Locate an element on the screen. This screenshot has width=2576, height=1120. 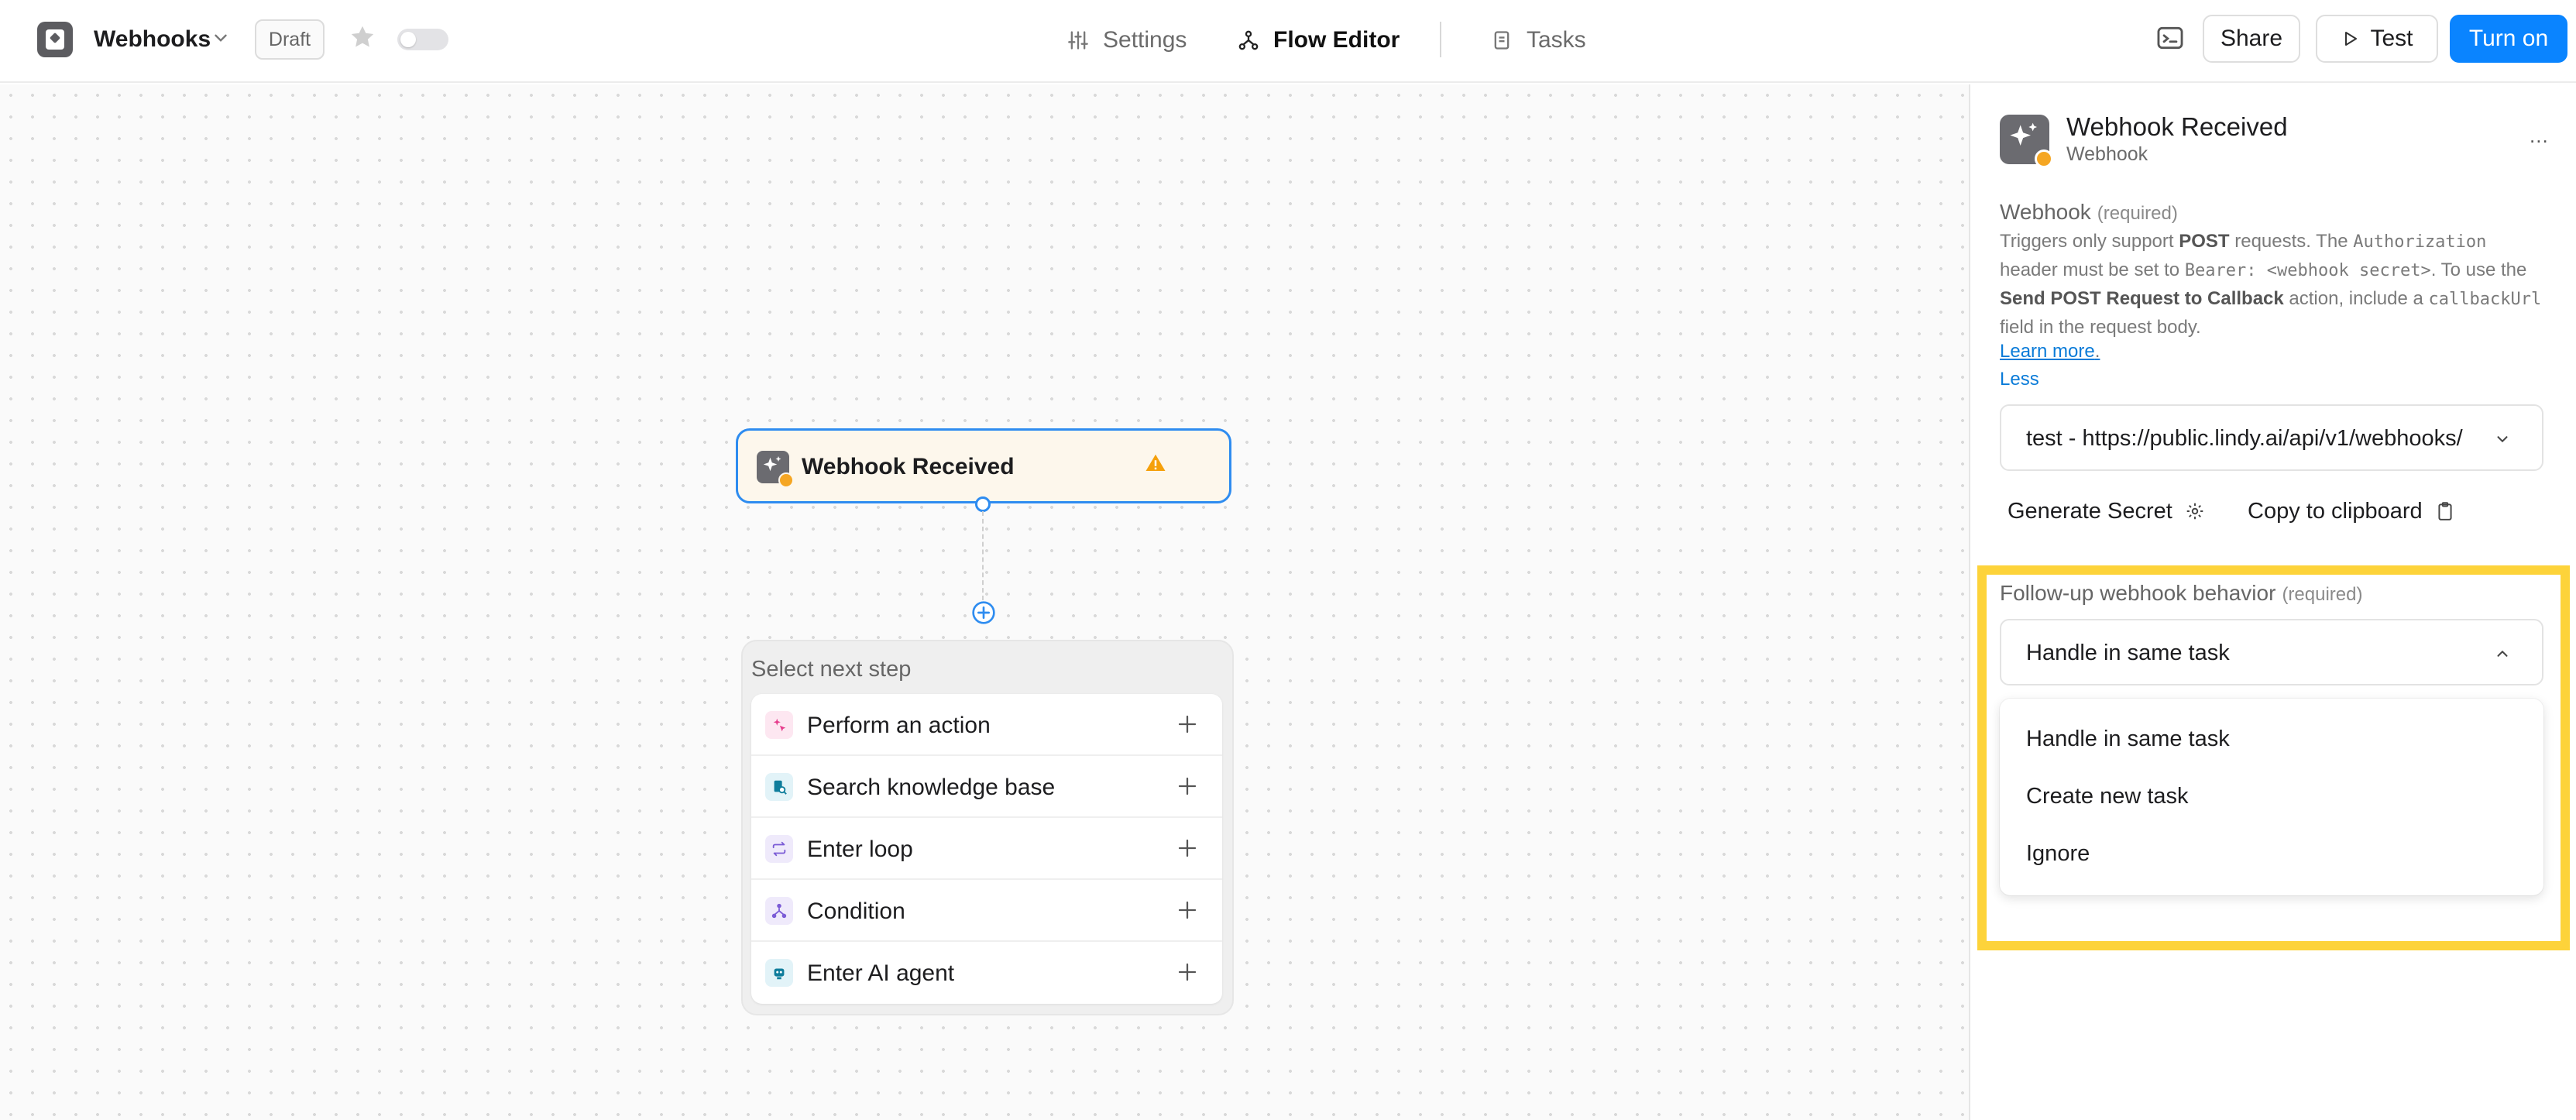
node-output-handle is located at coordinates (983, 504).